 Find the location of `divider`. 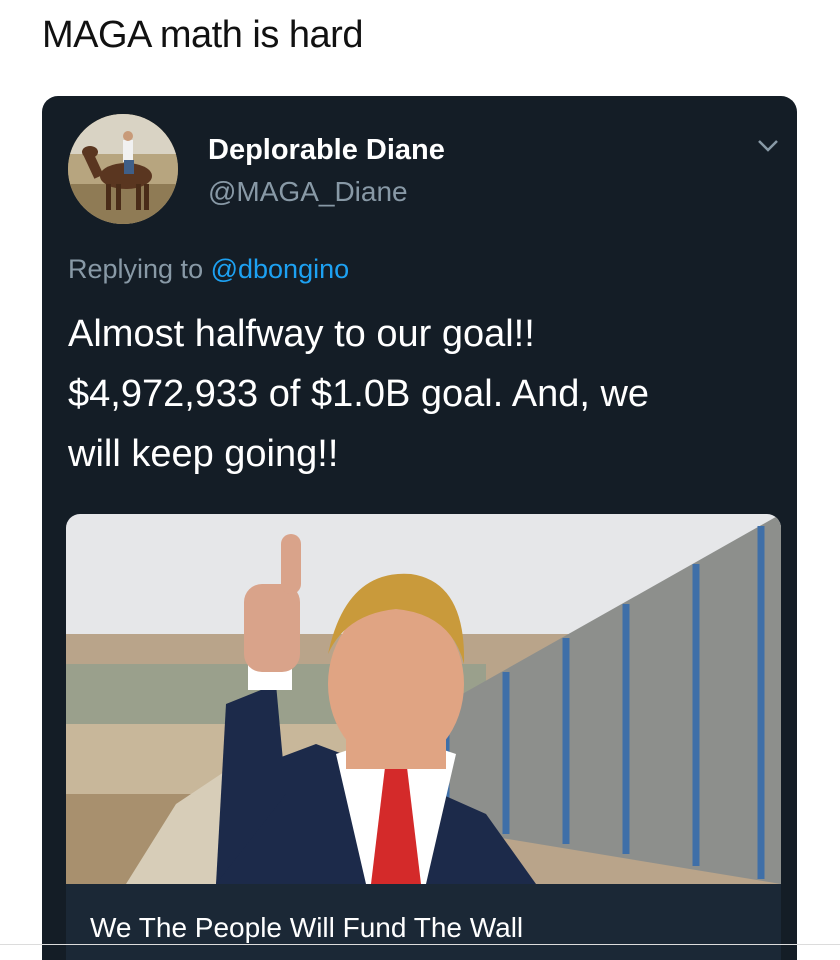

divider is located at coordinates (420, 944).